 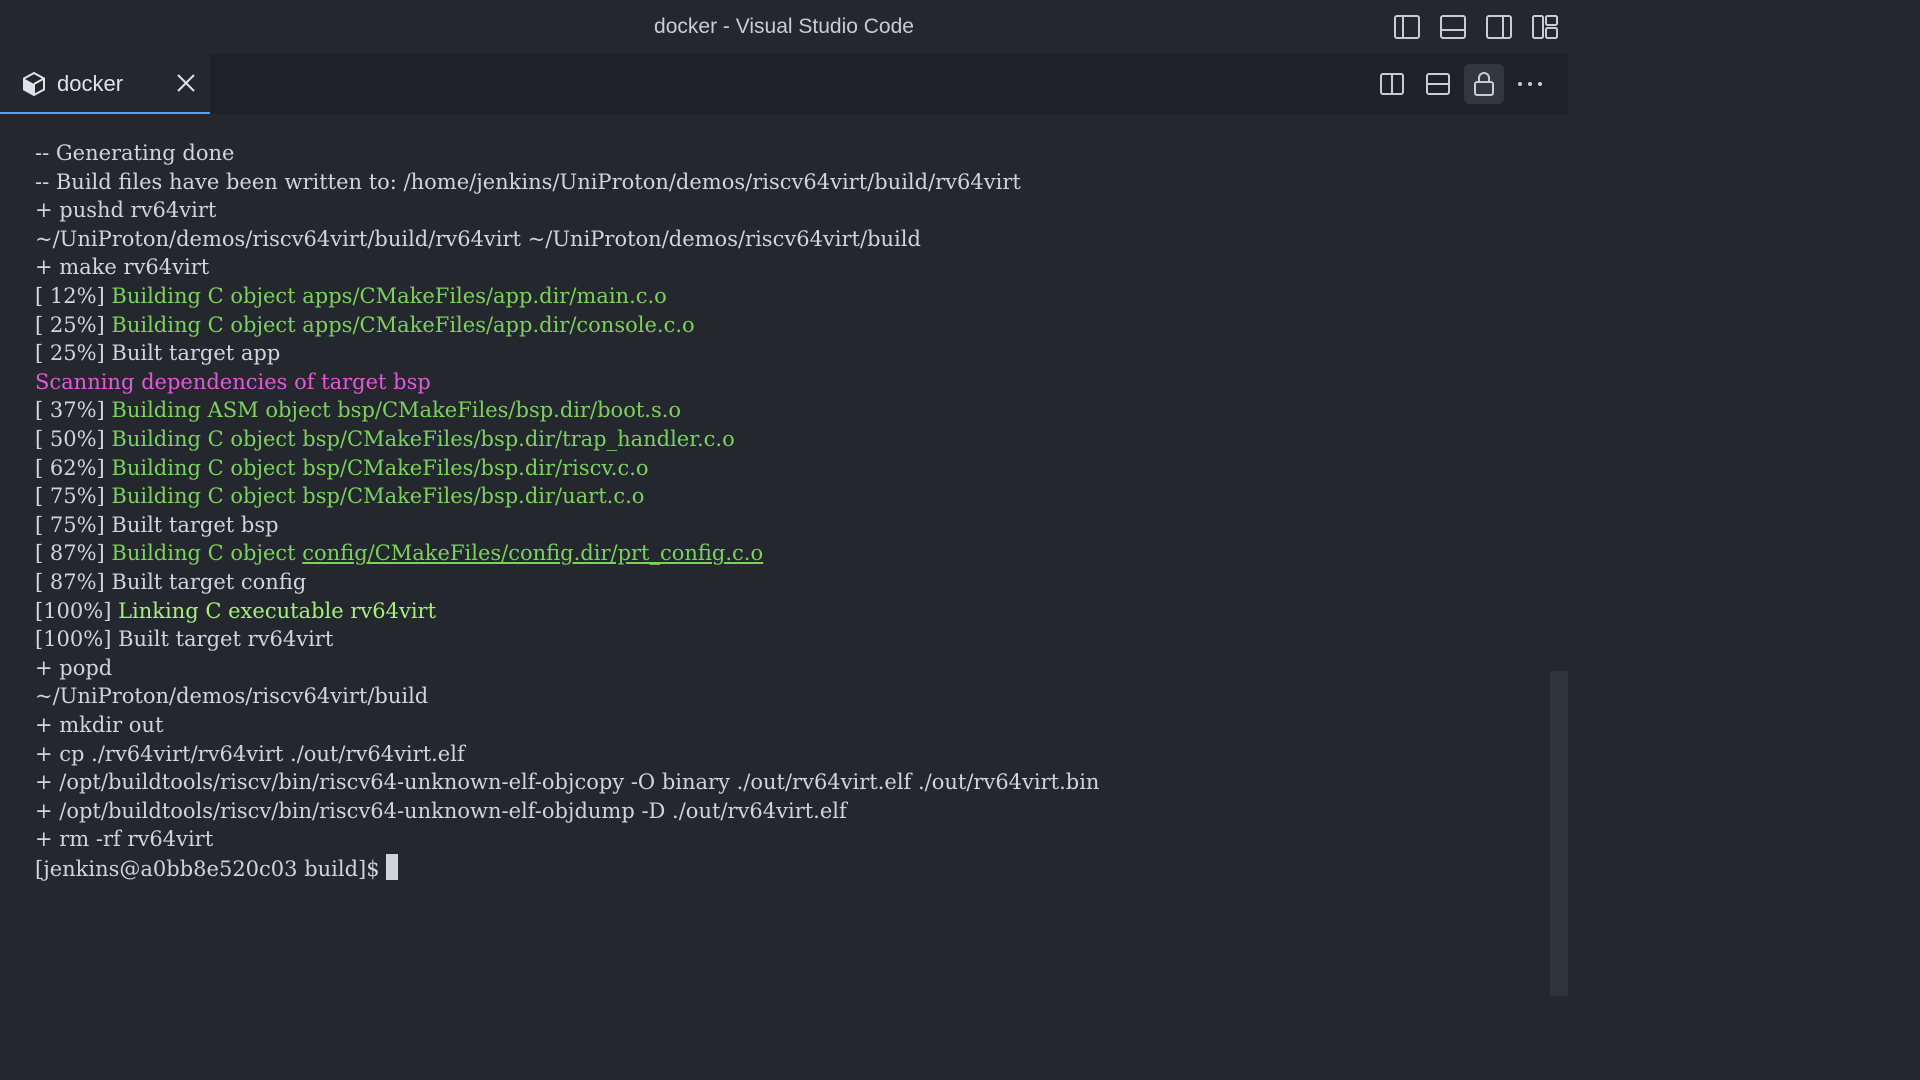 I want to click on terminal-text: [100%] Built target rv64virt, so click(x=184, y=639).